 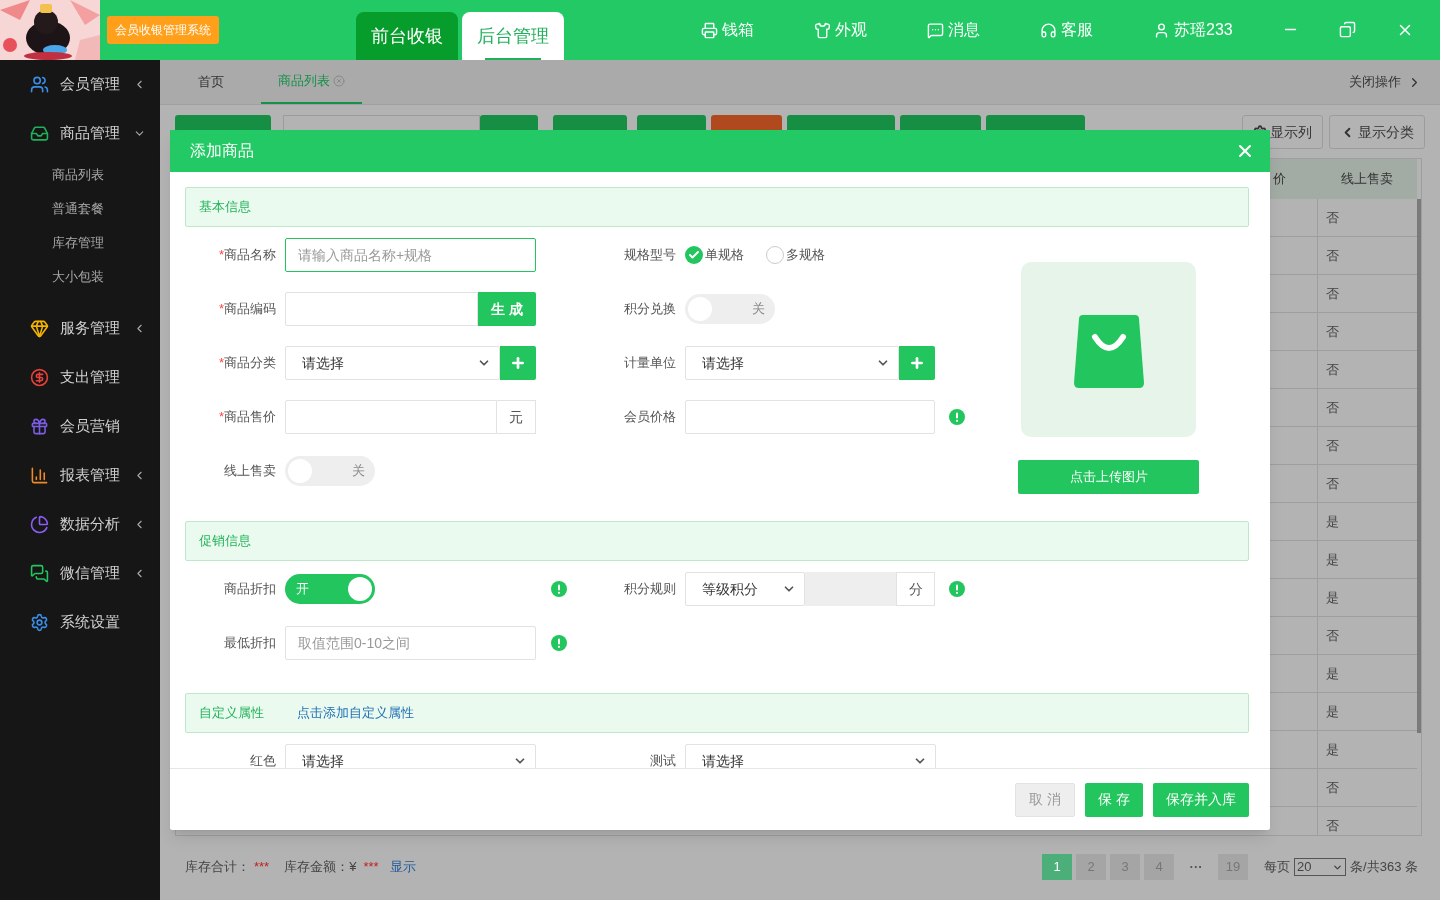 I want to click on stock-amount-value: ***, so click(x=371, y=867).